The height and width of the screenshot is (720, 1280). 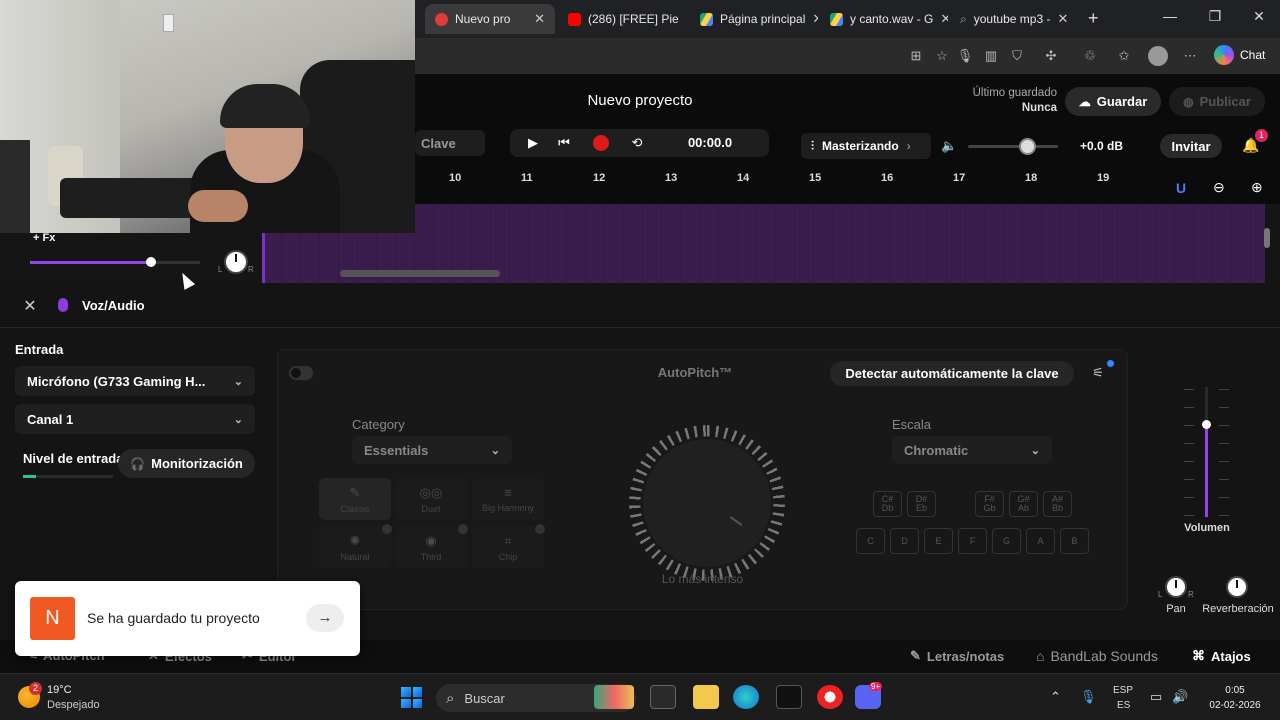 I want to click on favorite-star-icon: ☆, so click(x=942, y=56).